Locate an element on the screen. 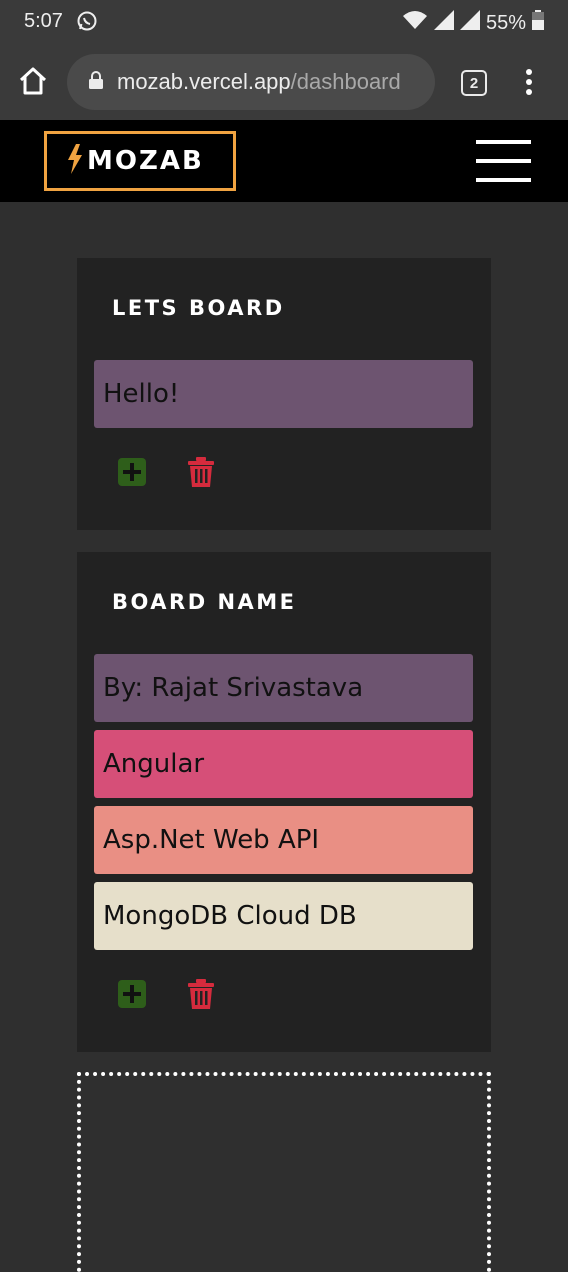 This screenshot has width=568, height=1272. status-bar: 5:07 55% is located at coordinates (284, 22).